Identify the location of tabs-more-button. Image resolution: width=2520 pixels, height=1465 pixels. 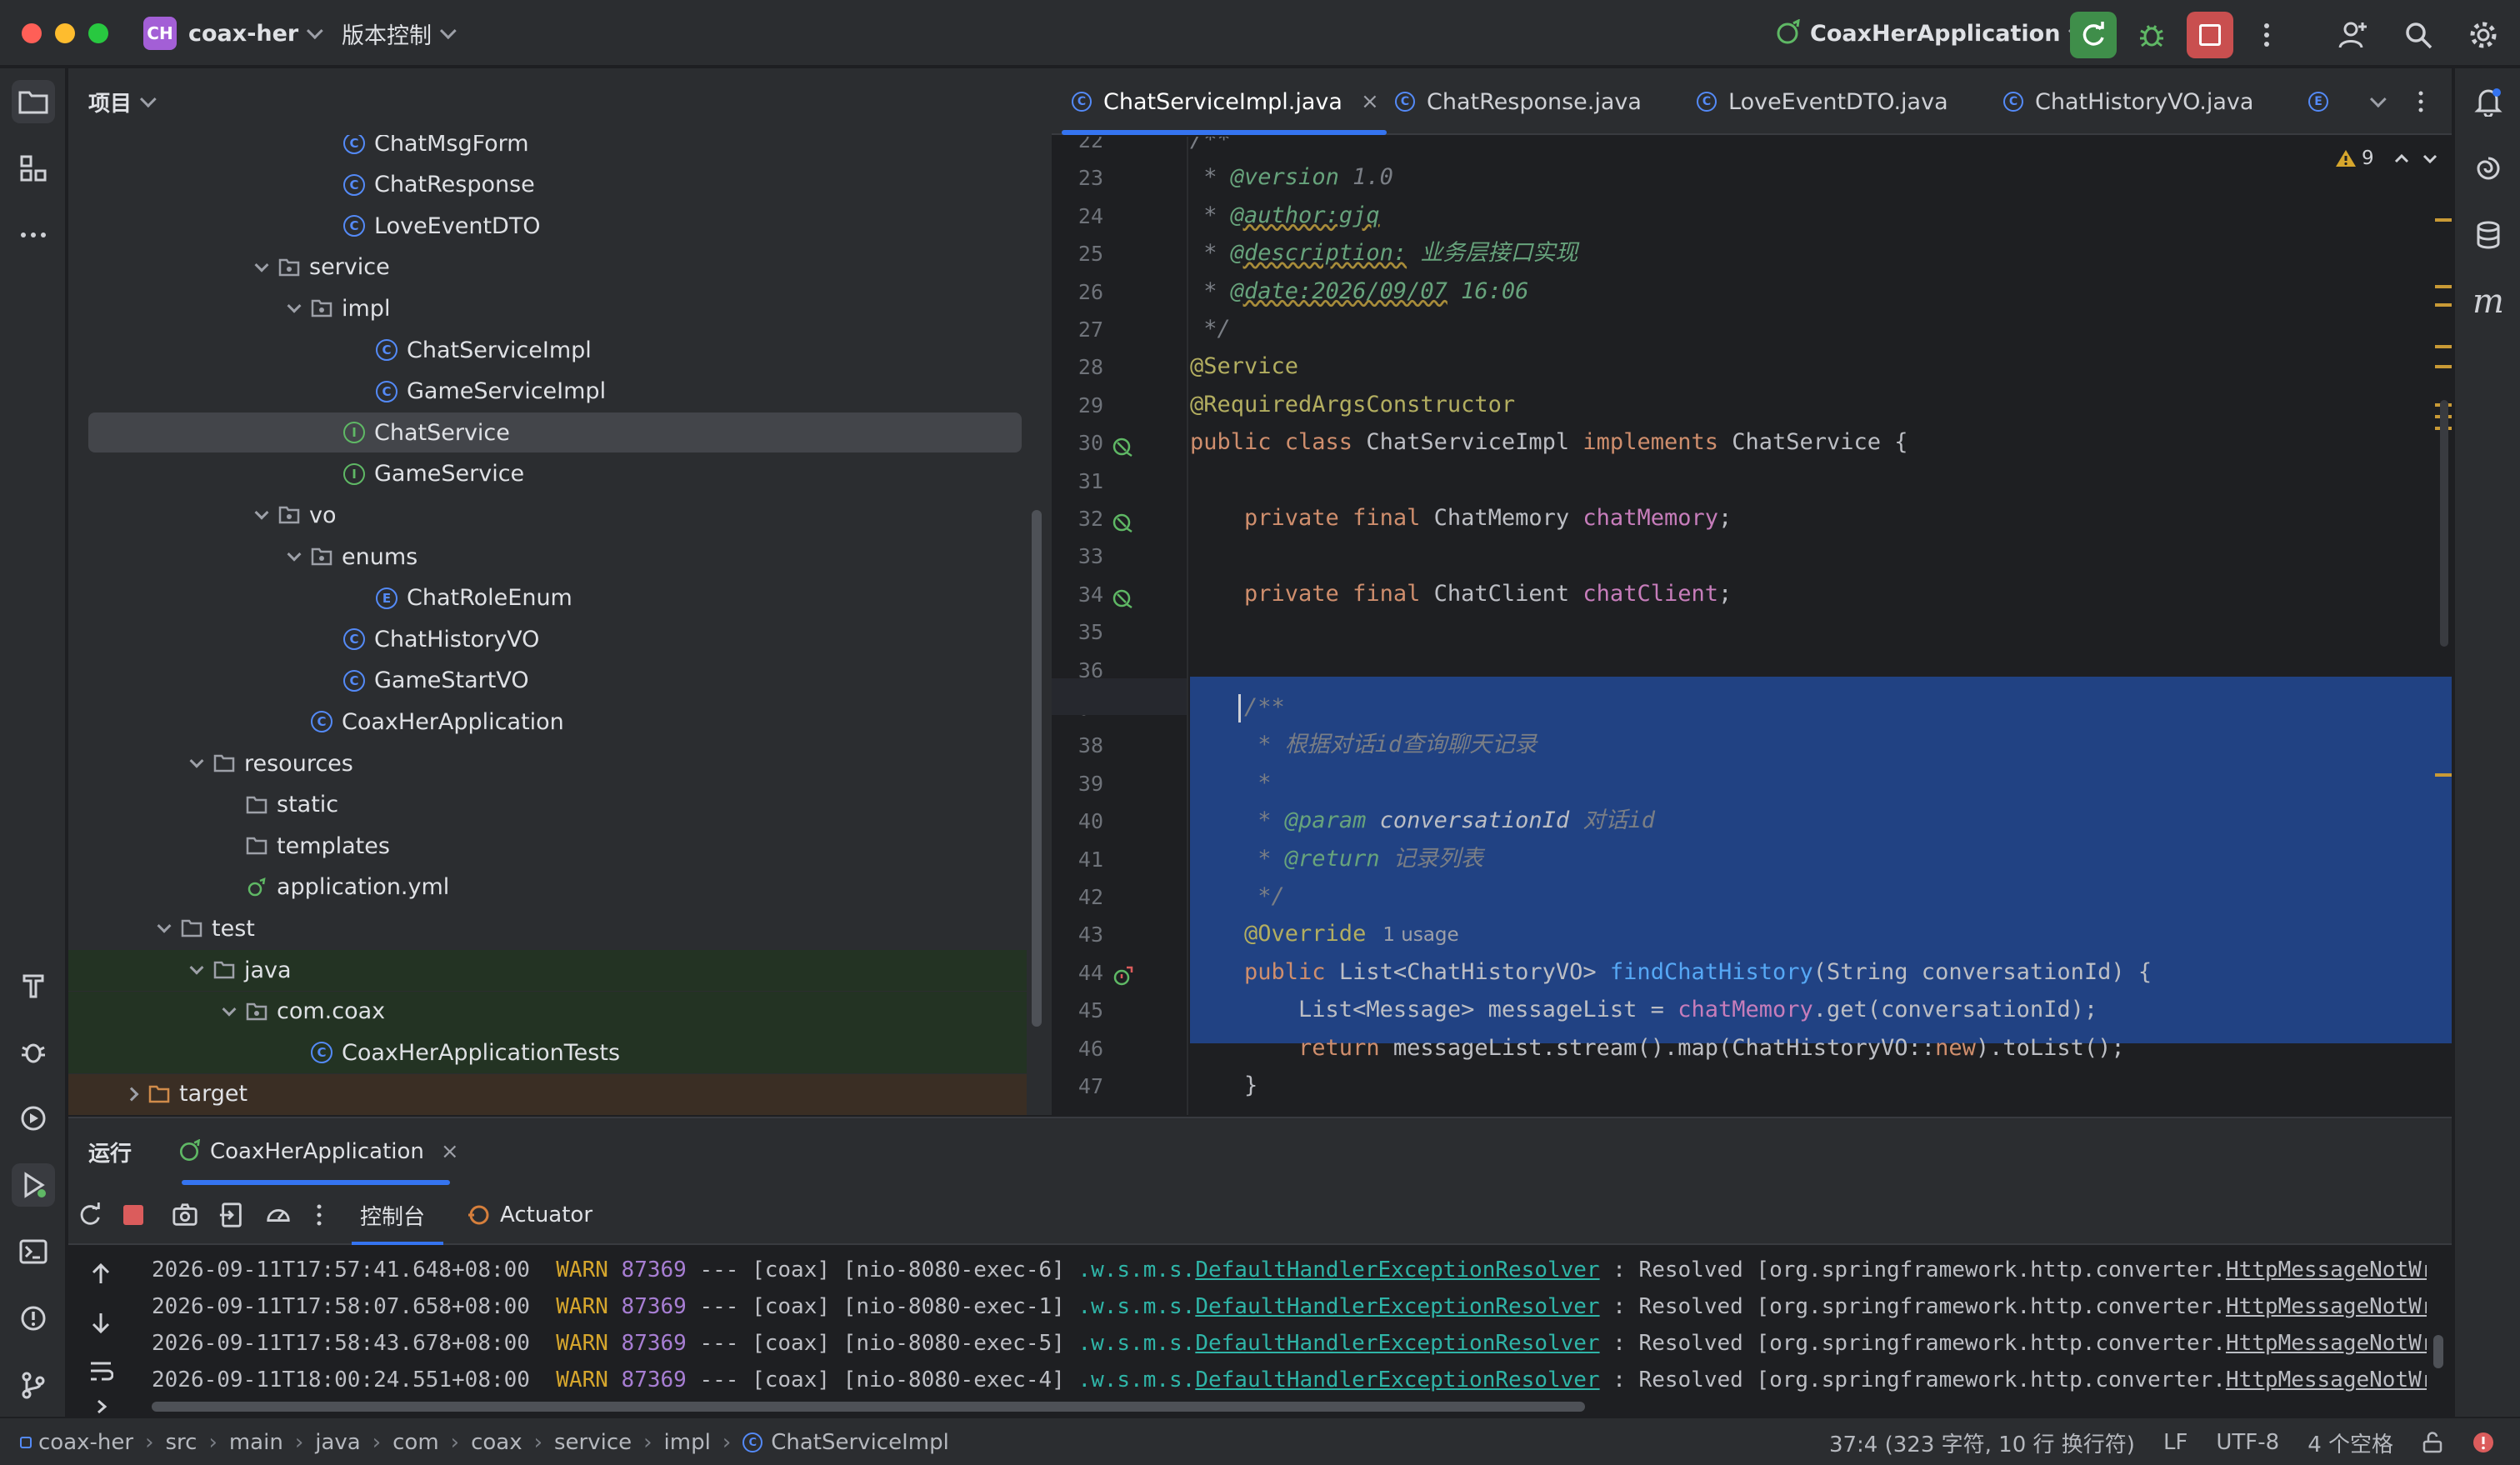
(2421, 101).